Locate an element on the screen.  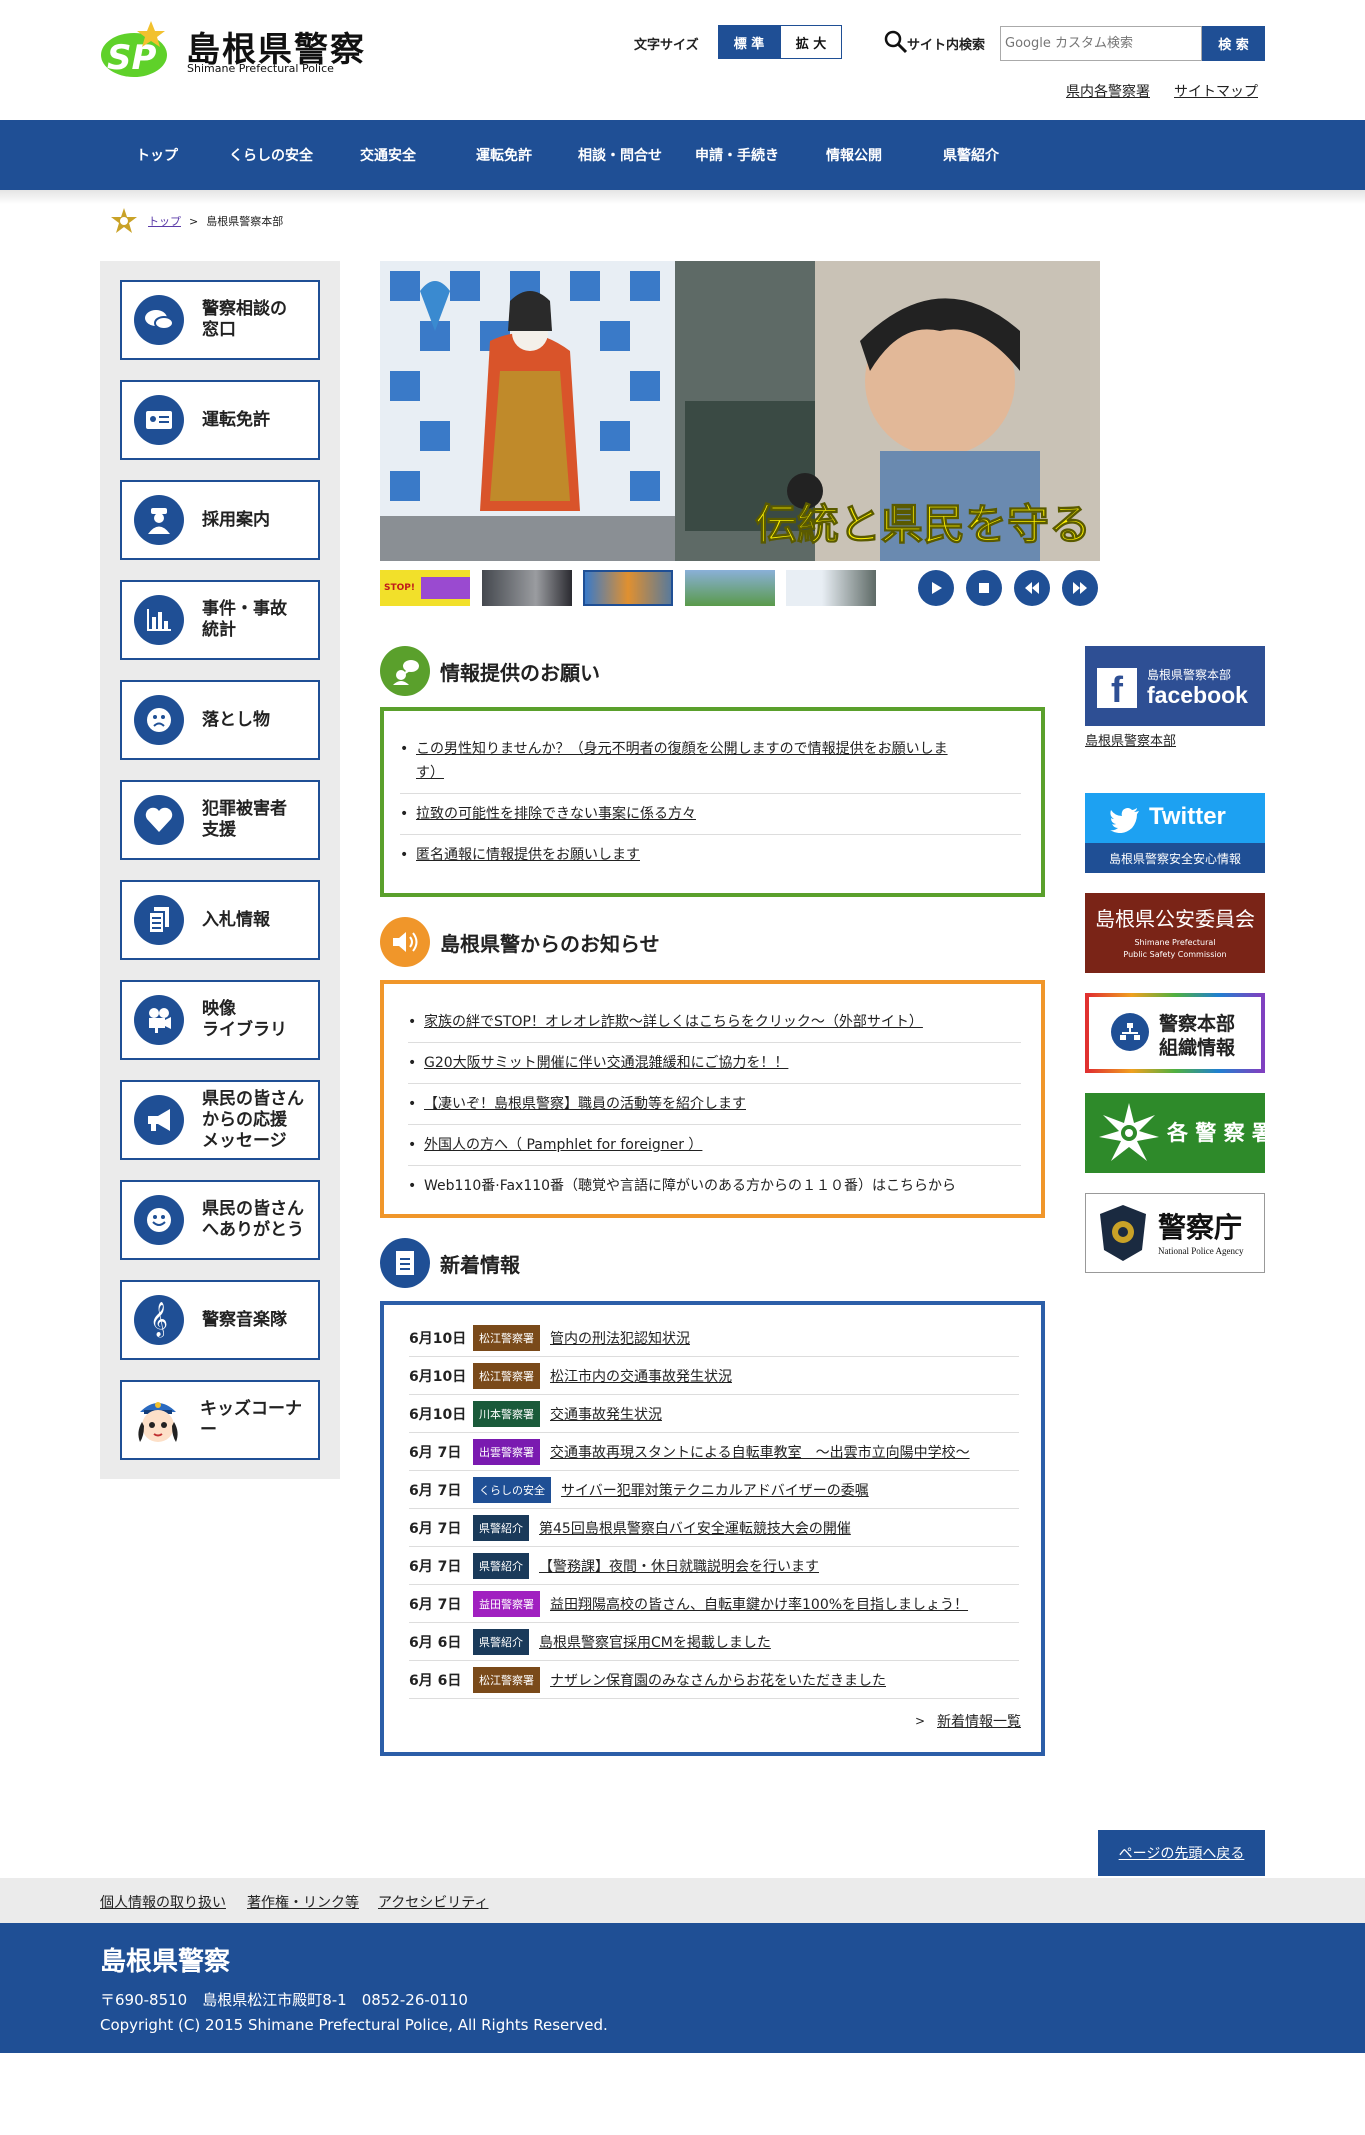
side-item-video-library: 映像 ライブラリ is located at coordinates (220, 1020).